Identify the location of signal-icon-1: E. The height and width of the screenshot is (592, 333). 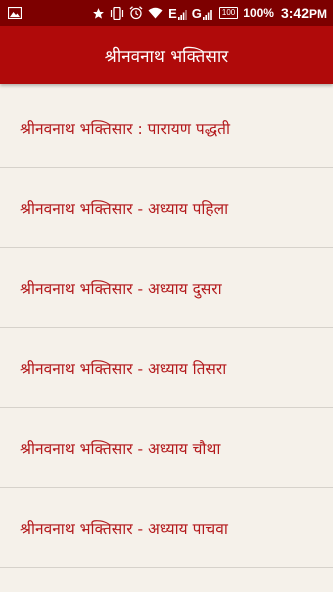
(177, 13).